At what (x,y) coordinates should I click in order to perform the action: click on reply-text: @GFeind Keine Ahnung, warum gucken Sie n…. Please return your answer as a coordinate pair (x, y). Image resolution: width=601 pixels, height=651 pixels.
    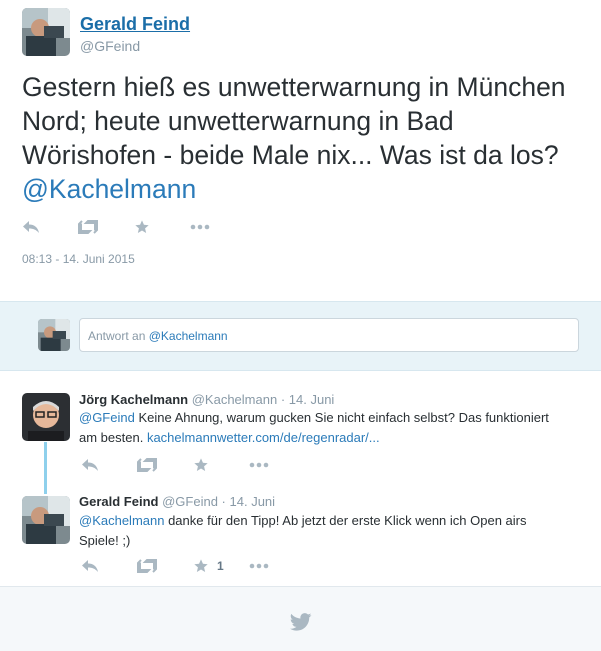
    Looking at the image, I should click on (314, 428).